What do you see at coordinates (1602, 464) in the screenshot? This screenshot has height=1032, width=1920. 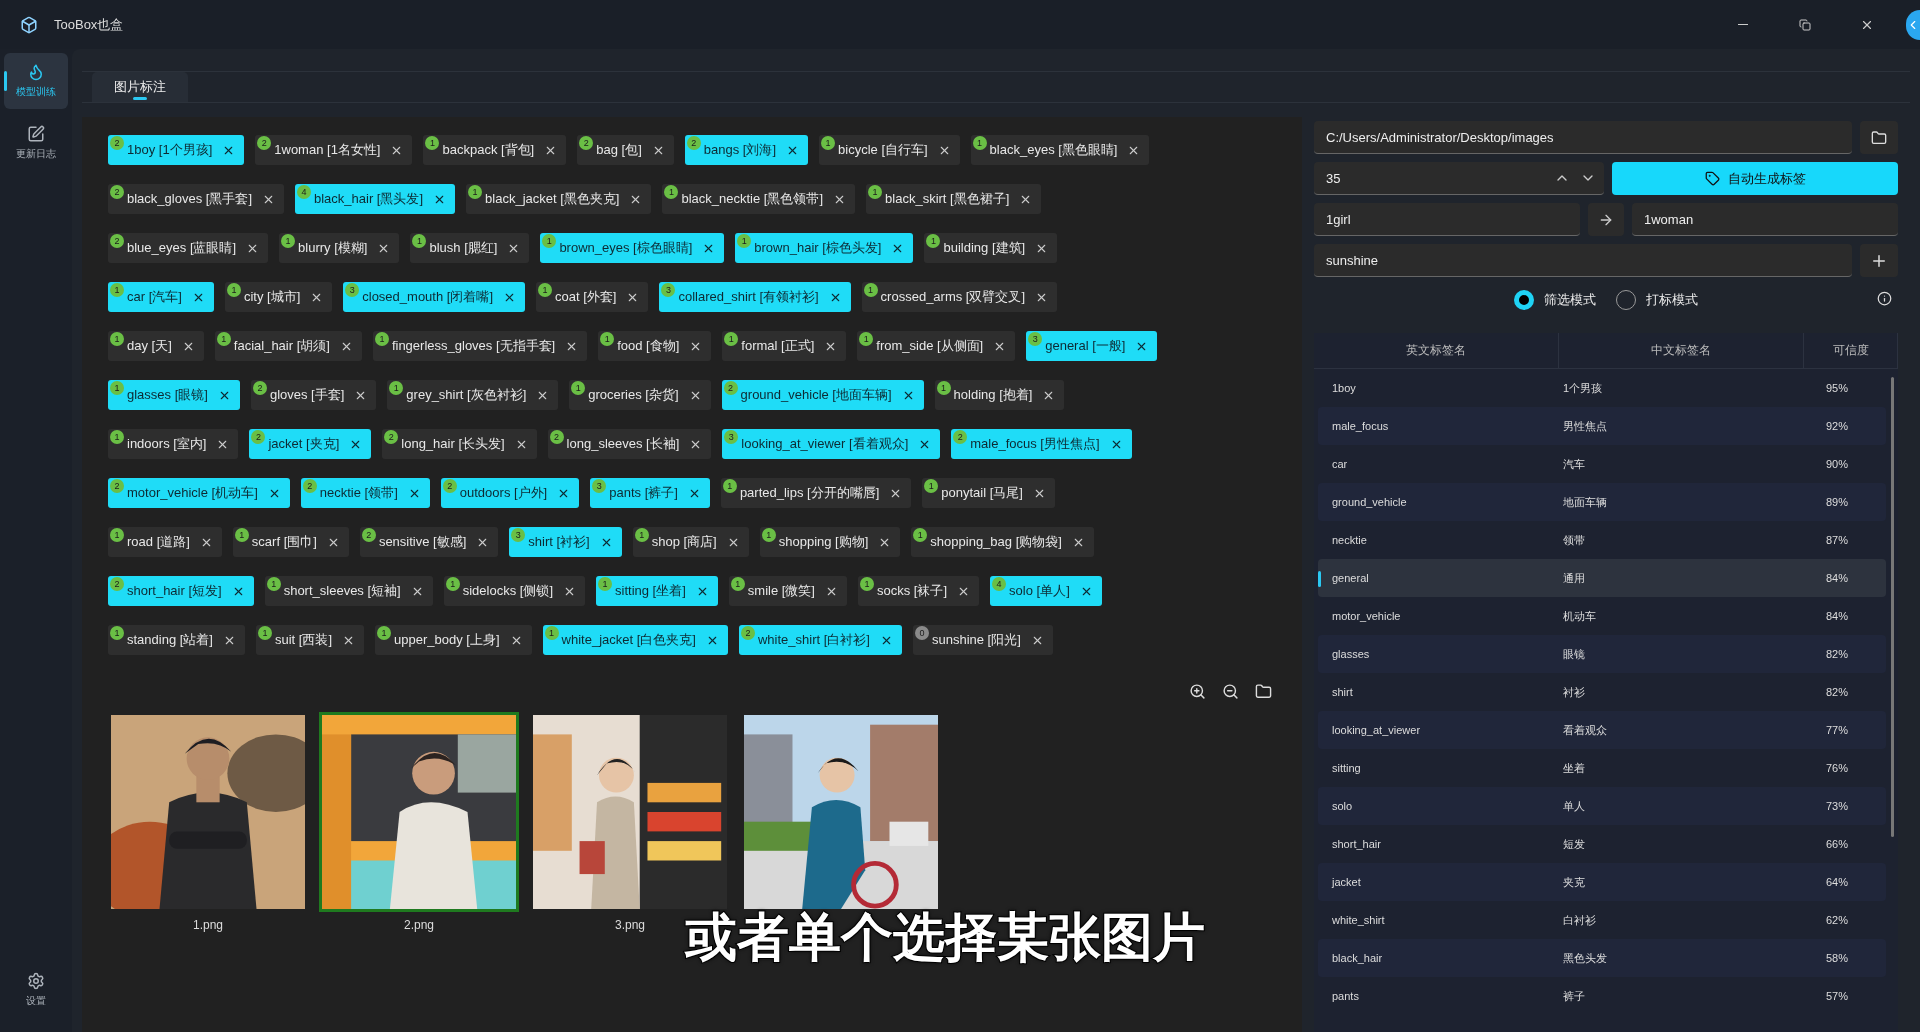 I see `table-row: car 汽车 90%` at bounding box center [1602, 464].